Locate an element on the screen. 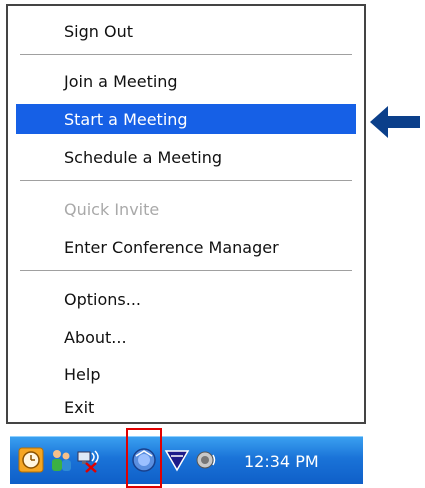  taskbar-notification-area: 12:34 PM is located at coordinates (186, 458).